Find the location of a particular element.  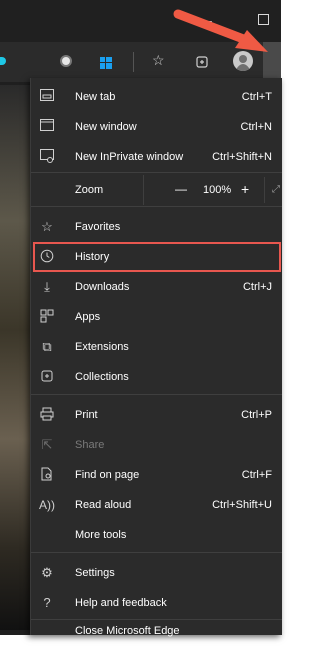

zoom-value: 100% is located at coordinates (217, 190).